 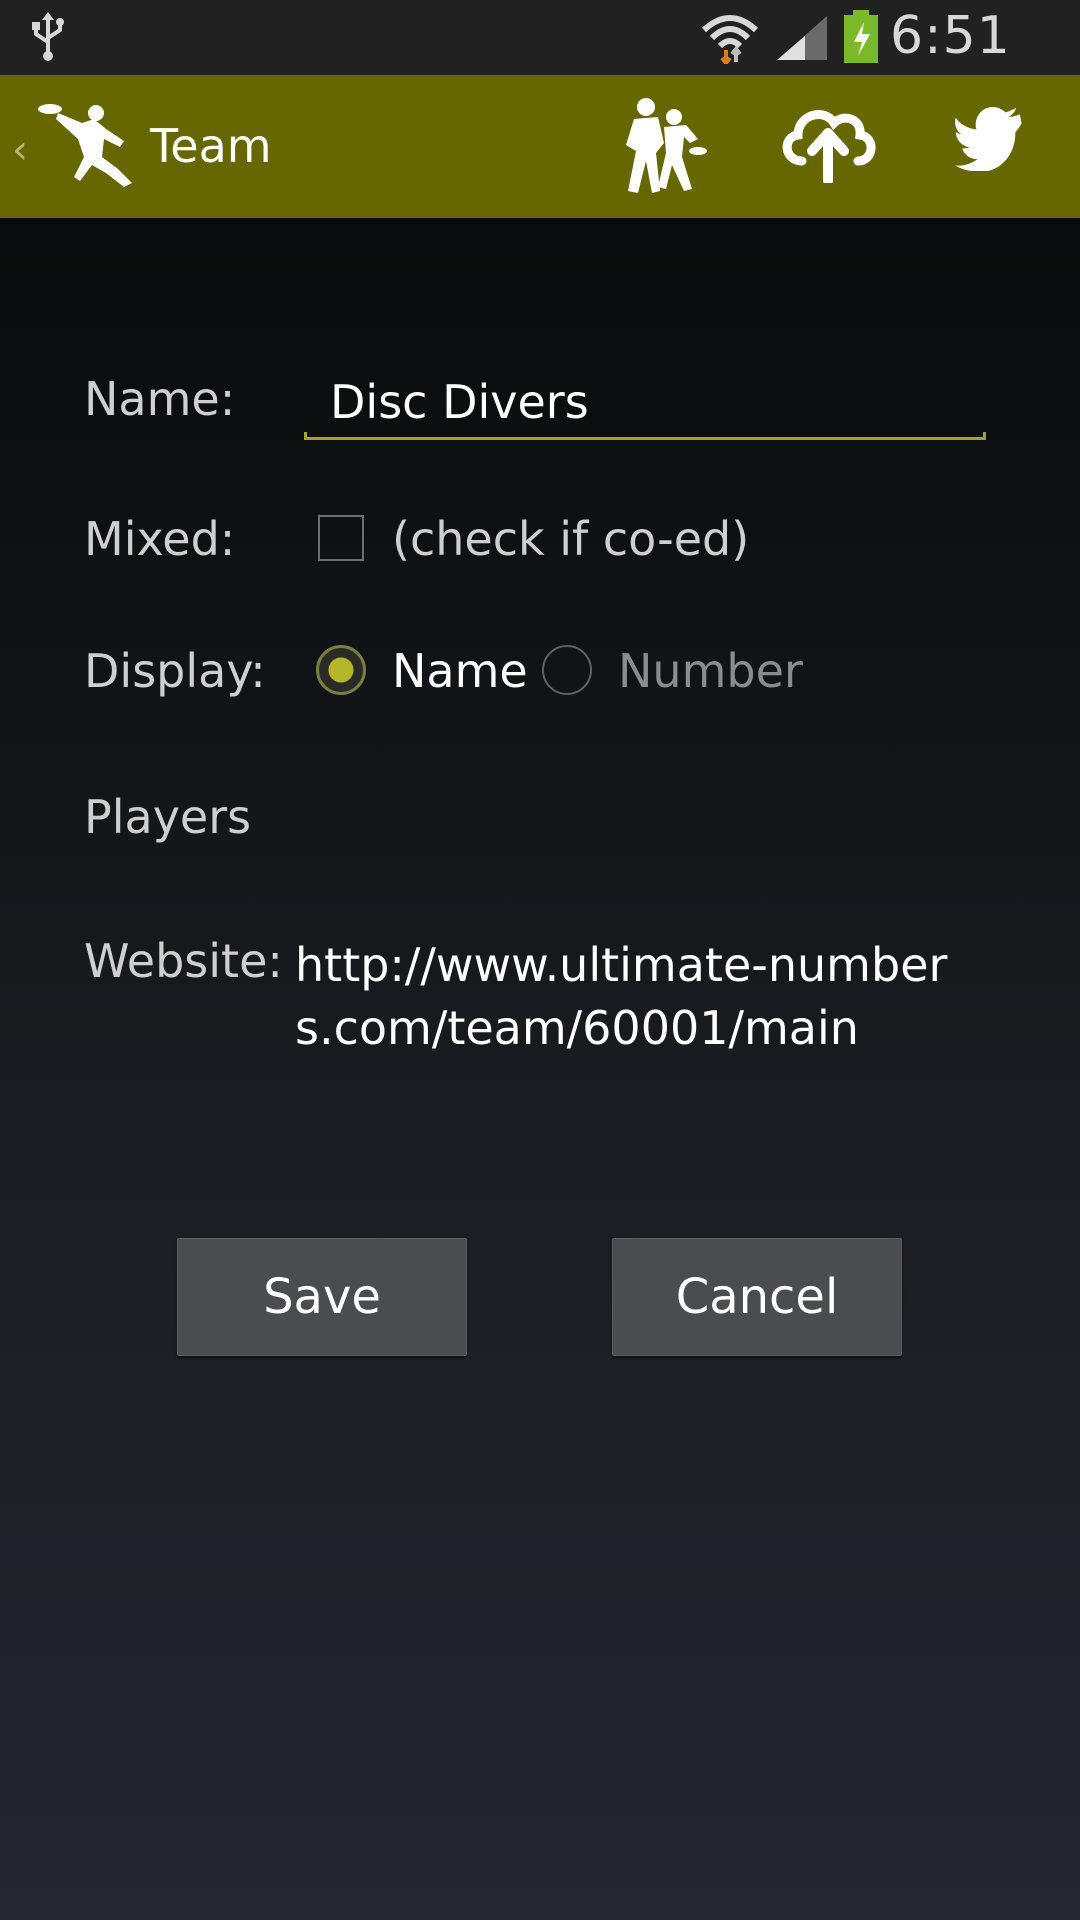 I want to click on display-name-radio, so click(x=341, y=670).